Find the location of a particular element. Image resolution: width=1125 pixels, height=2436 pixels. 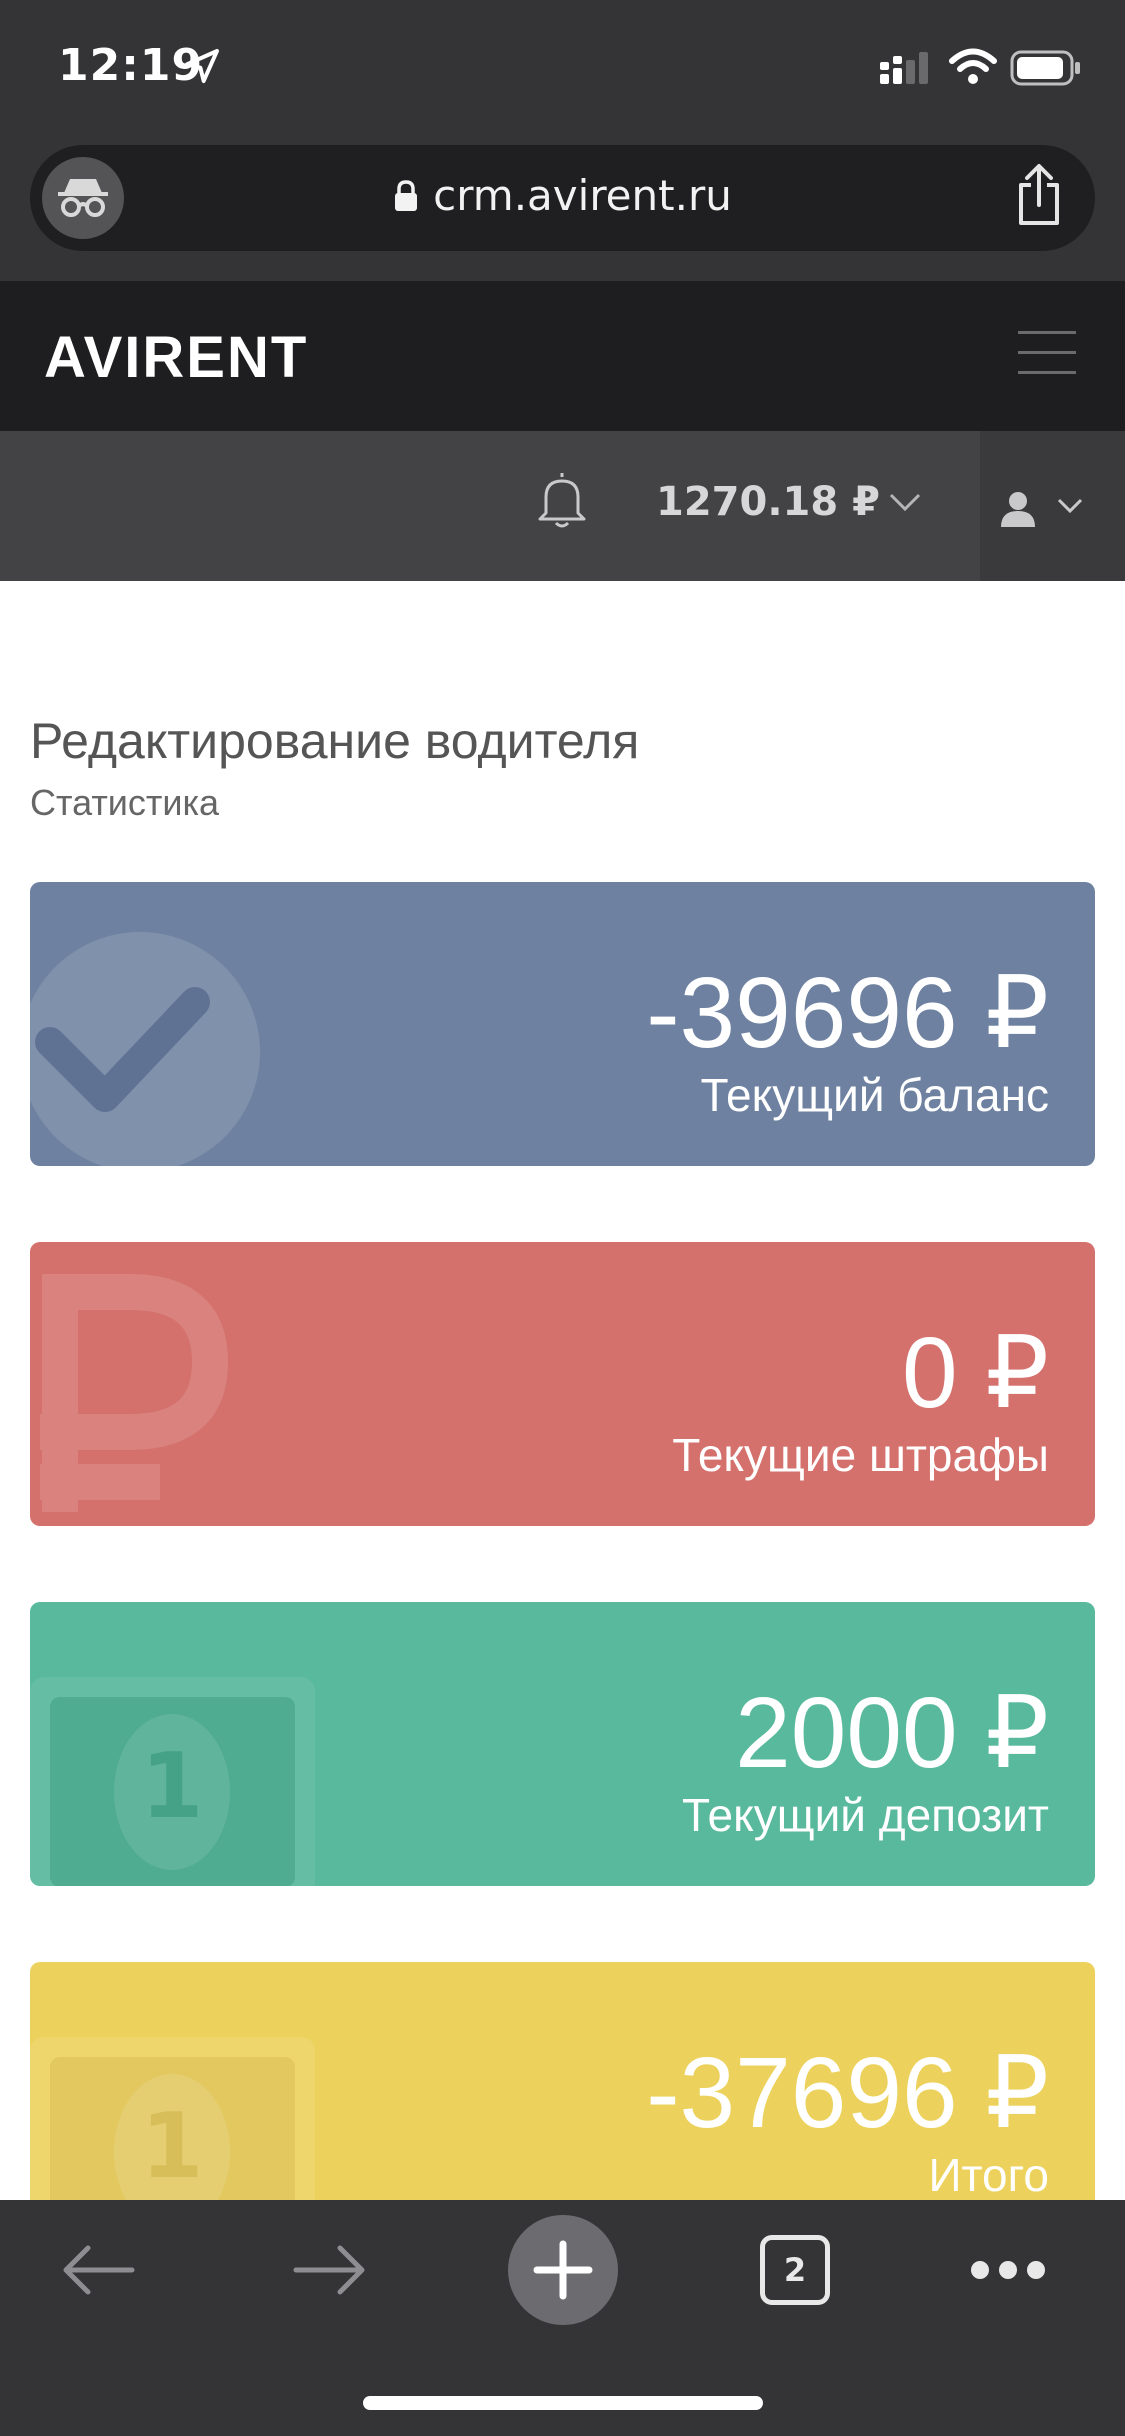

home-indicator is located at coordinates (563, 2403).